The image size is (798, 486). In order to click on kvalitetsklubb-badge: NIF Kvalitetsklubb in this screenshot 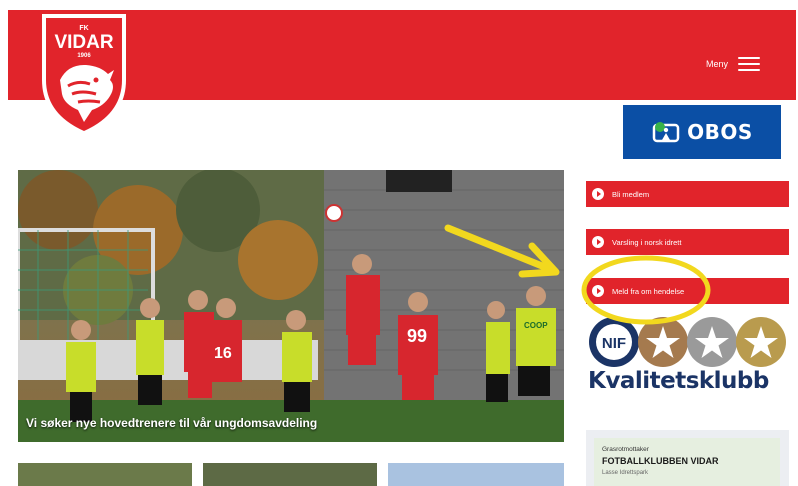, I will do `click(688, 359)`.